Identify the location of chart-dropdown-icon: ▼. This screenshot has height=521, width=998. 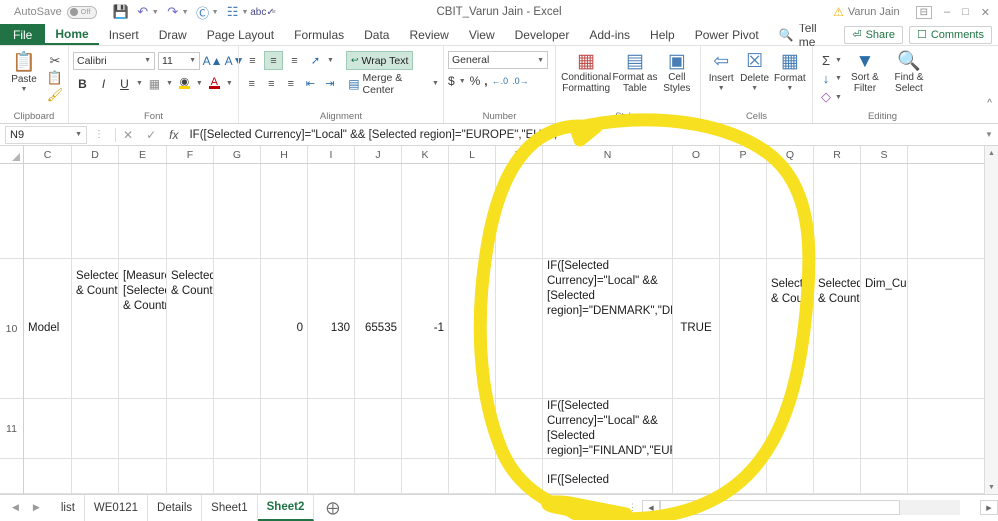
(245, 12).